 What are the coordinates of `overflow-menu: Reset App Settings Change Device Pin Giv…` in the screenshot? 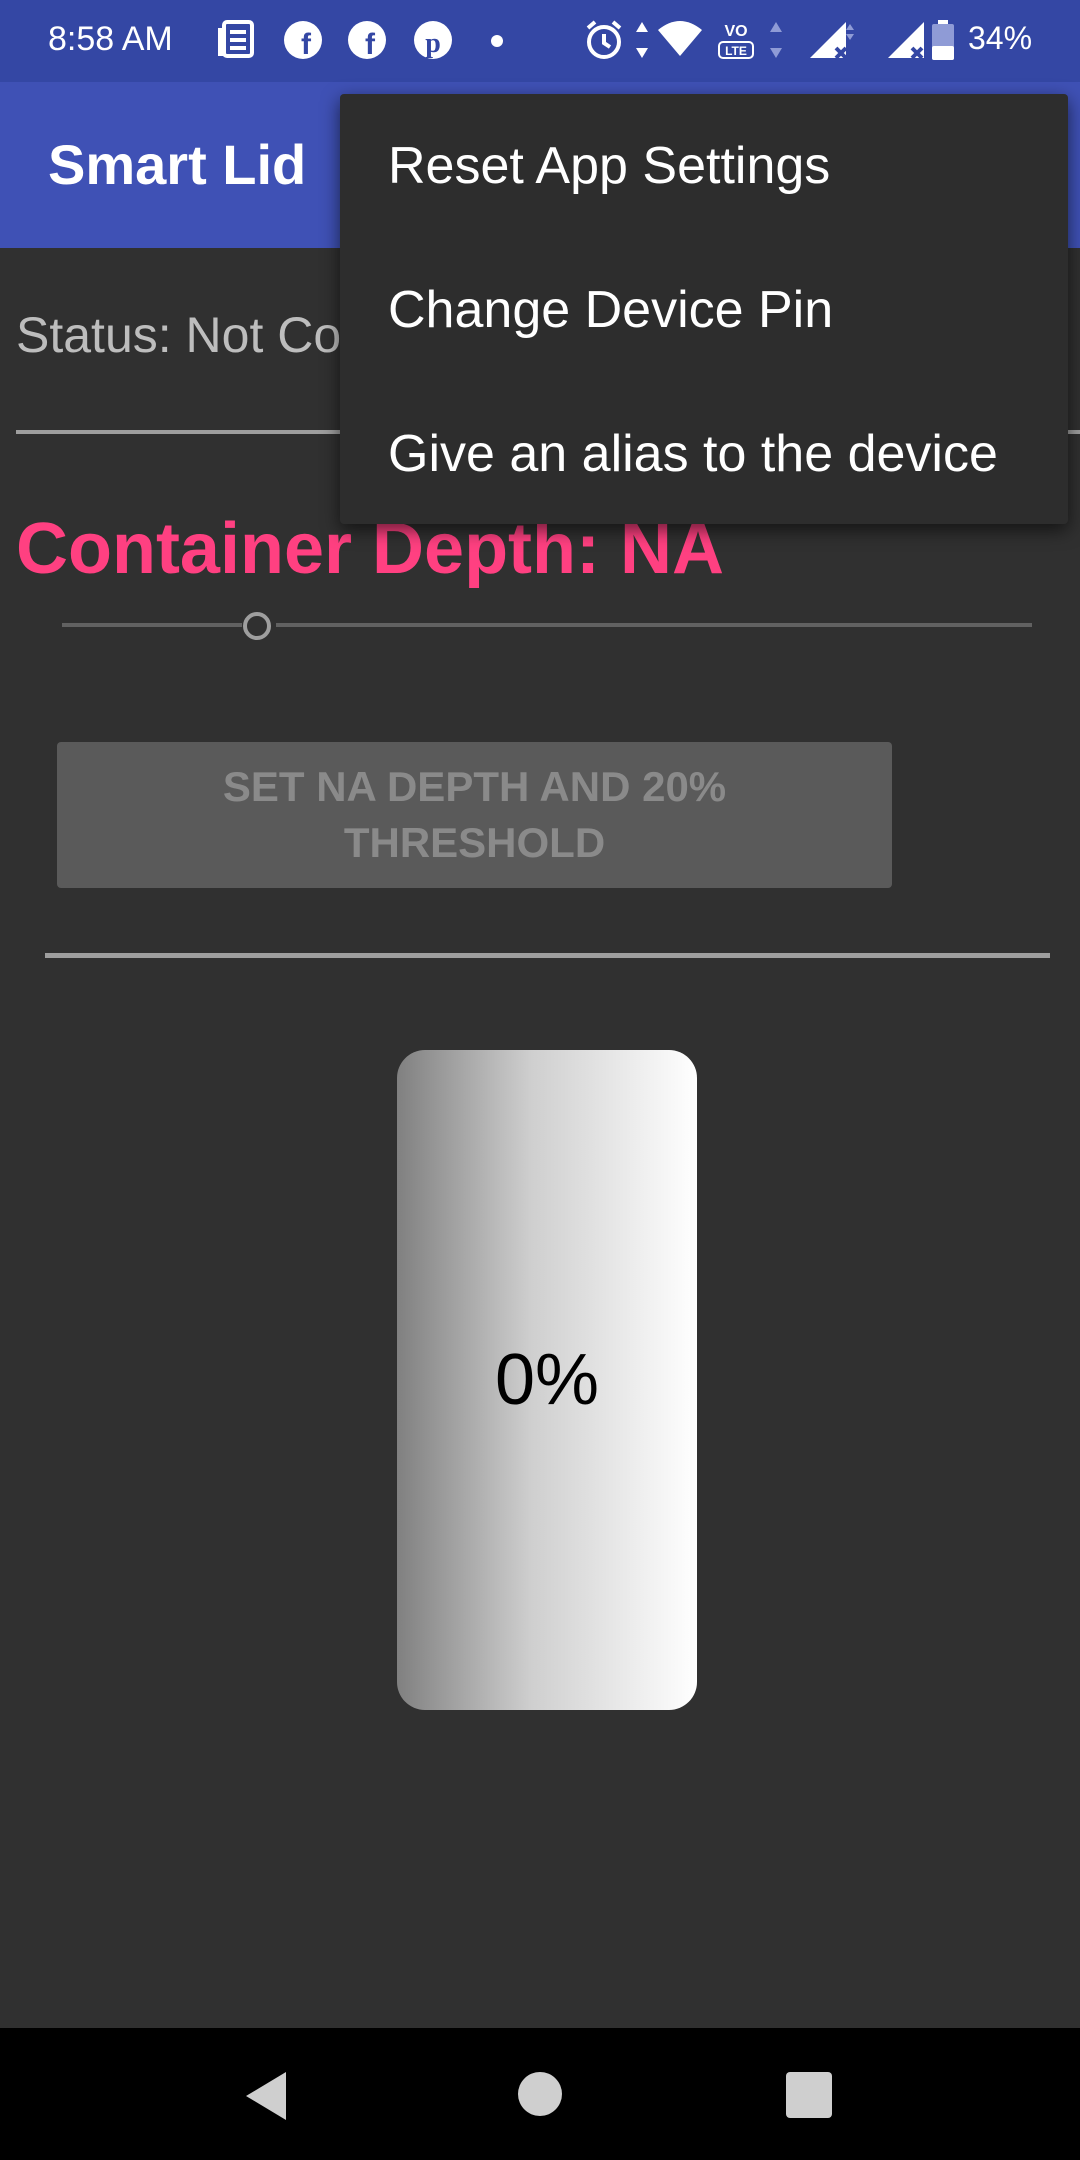 It's located at (704, 309).